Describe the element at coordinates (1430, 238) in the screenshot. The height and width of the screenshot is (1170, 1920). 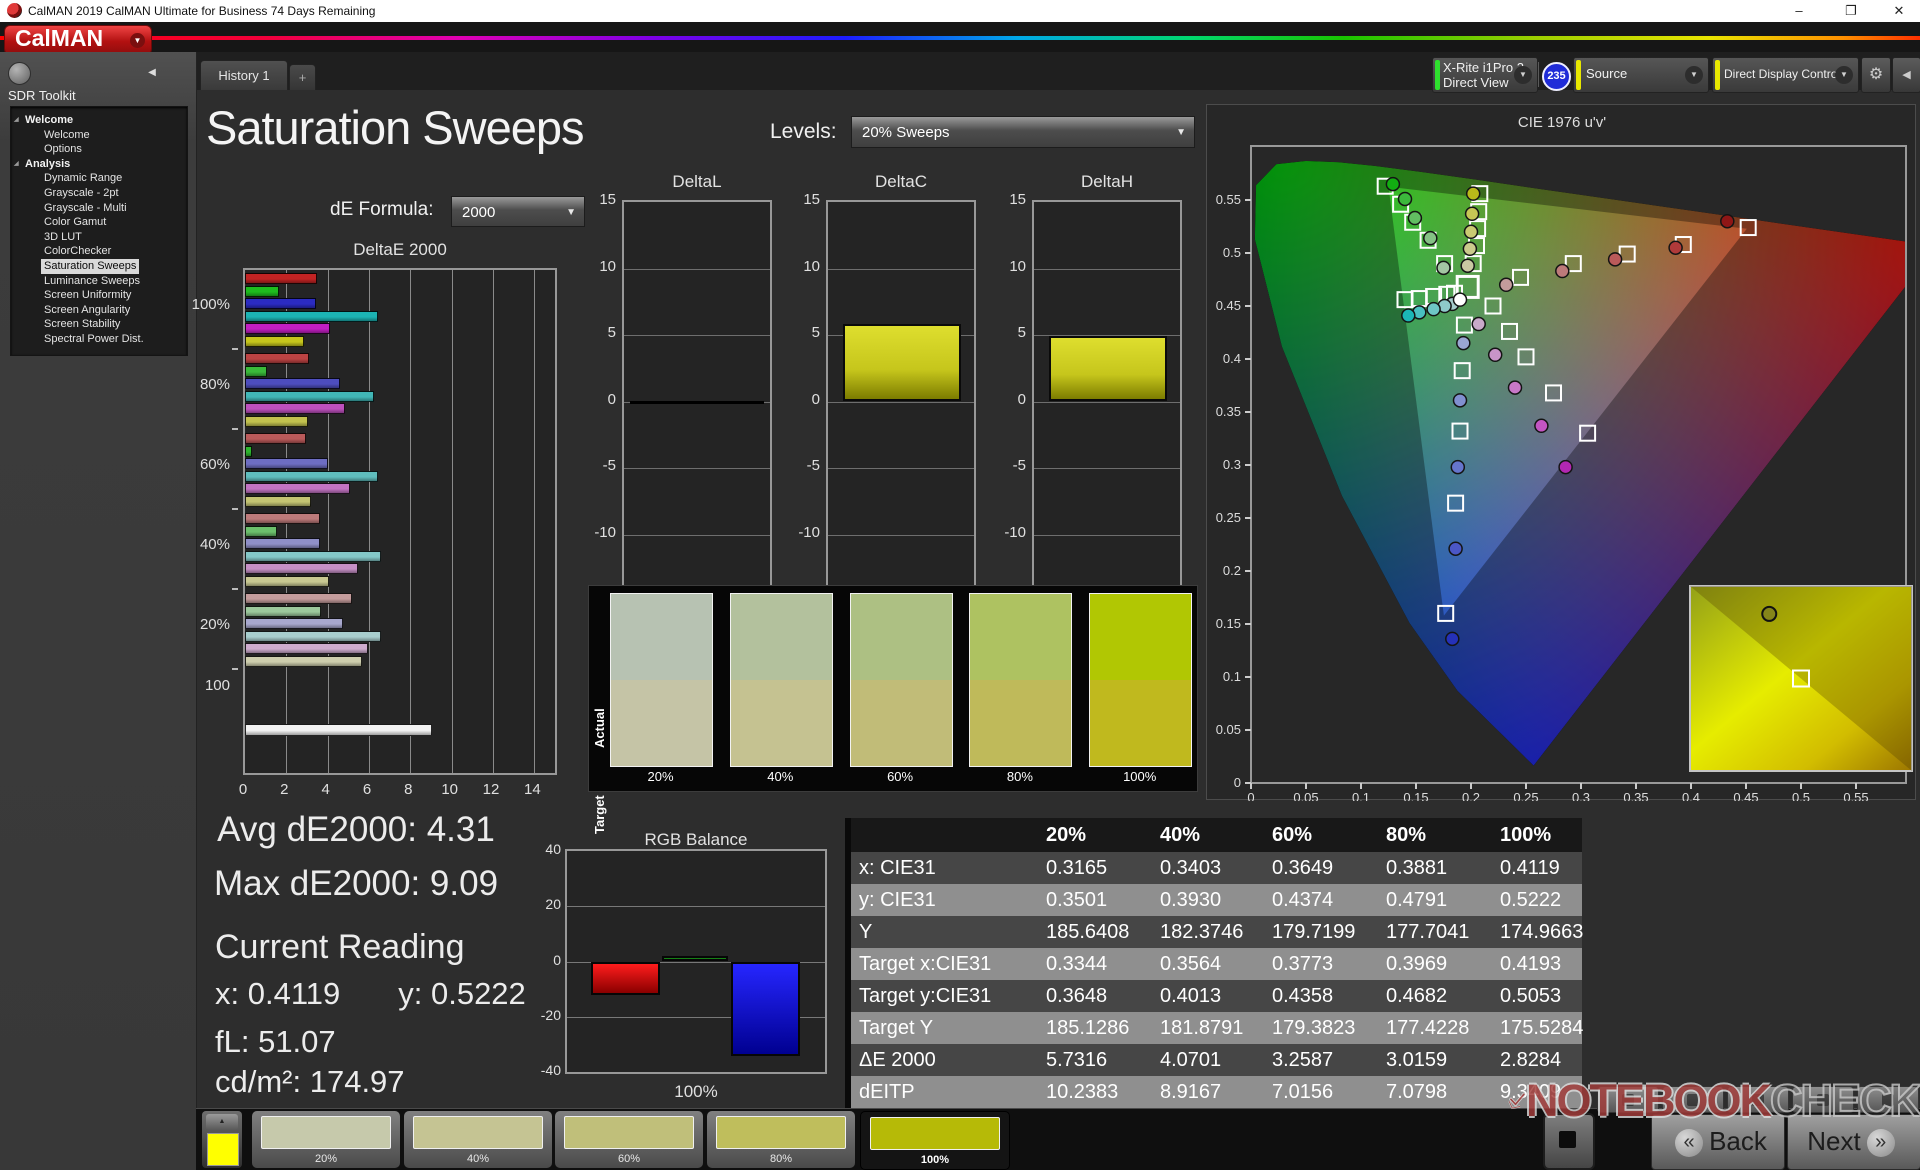
I see `cie-measured-point-green` at that location.